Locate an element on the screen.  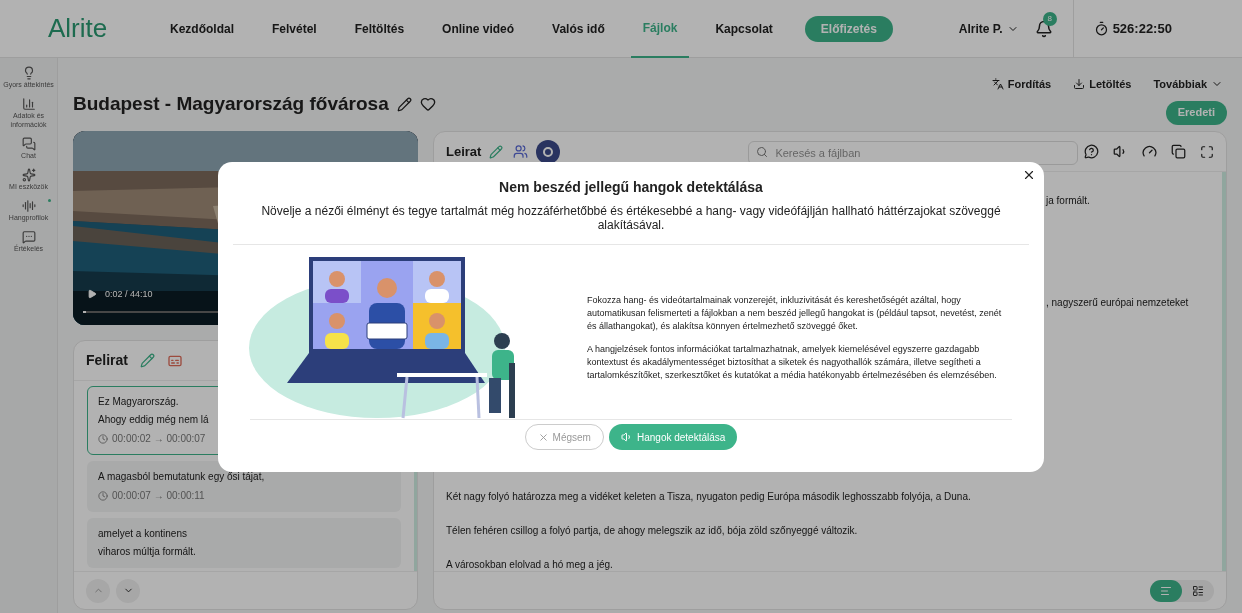
modal-title: Nem beszéd jellegű hangok detektálása is located at coordinates (631, 187).